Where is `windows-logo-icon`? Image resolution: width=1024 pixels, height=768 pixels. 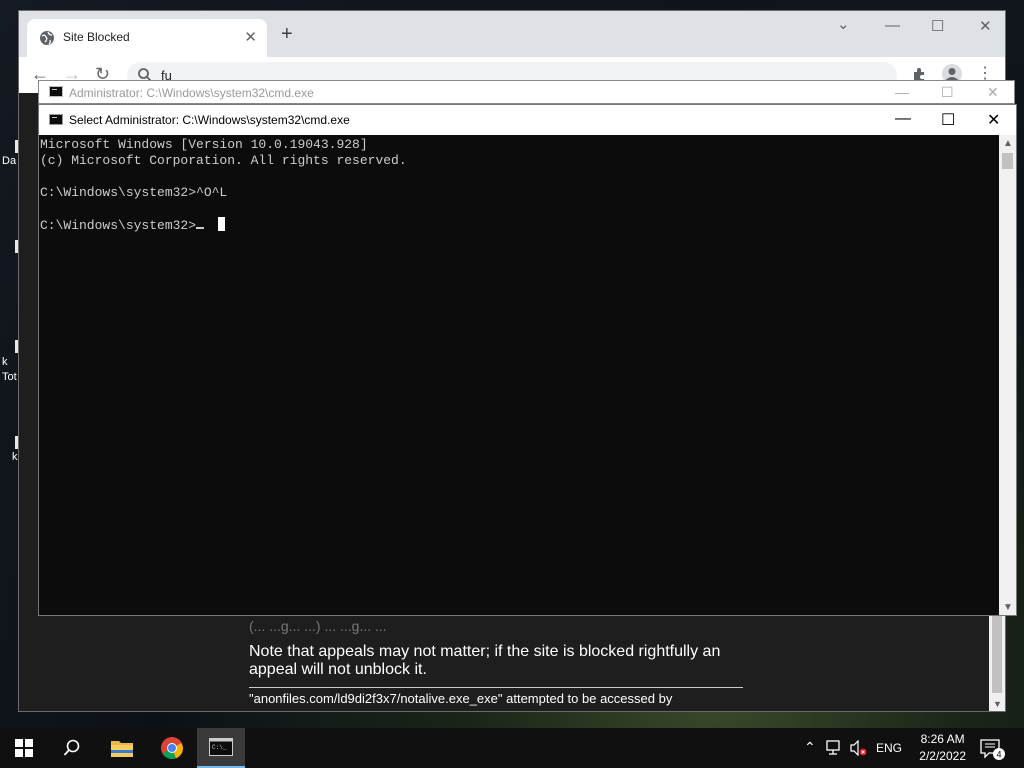 windows-logo-icon is located at coordinates (24, 748).